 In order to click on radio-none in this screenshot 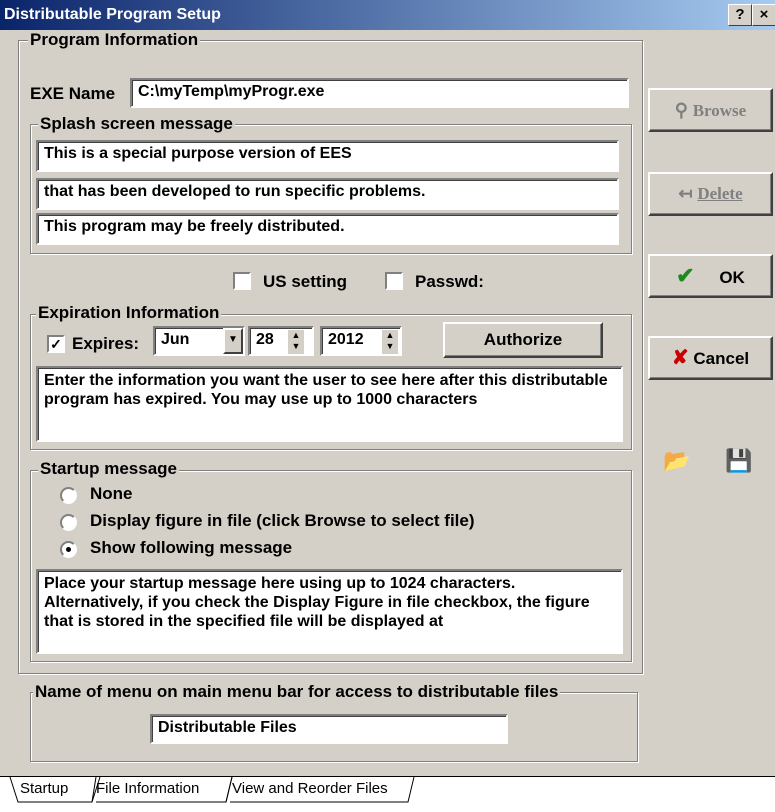, I will do `click(68, 495)`.